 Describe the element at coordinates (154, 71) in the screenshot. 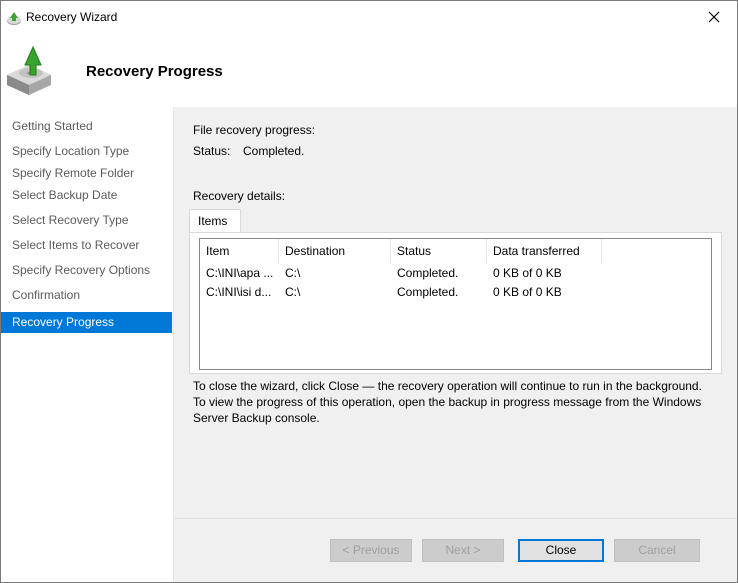

I see `page-title: Recovery Progress` at that location.